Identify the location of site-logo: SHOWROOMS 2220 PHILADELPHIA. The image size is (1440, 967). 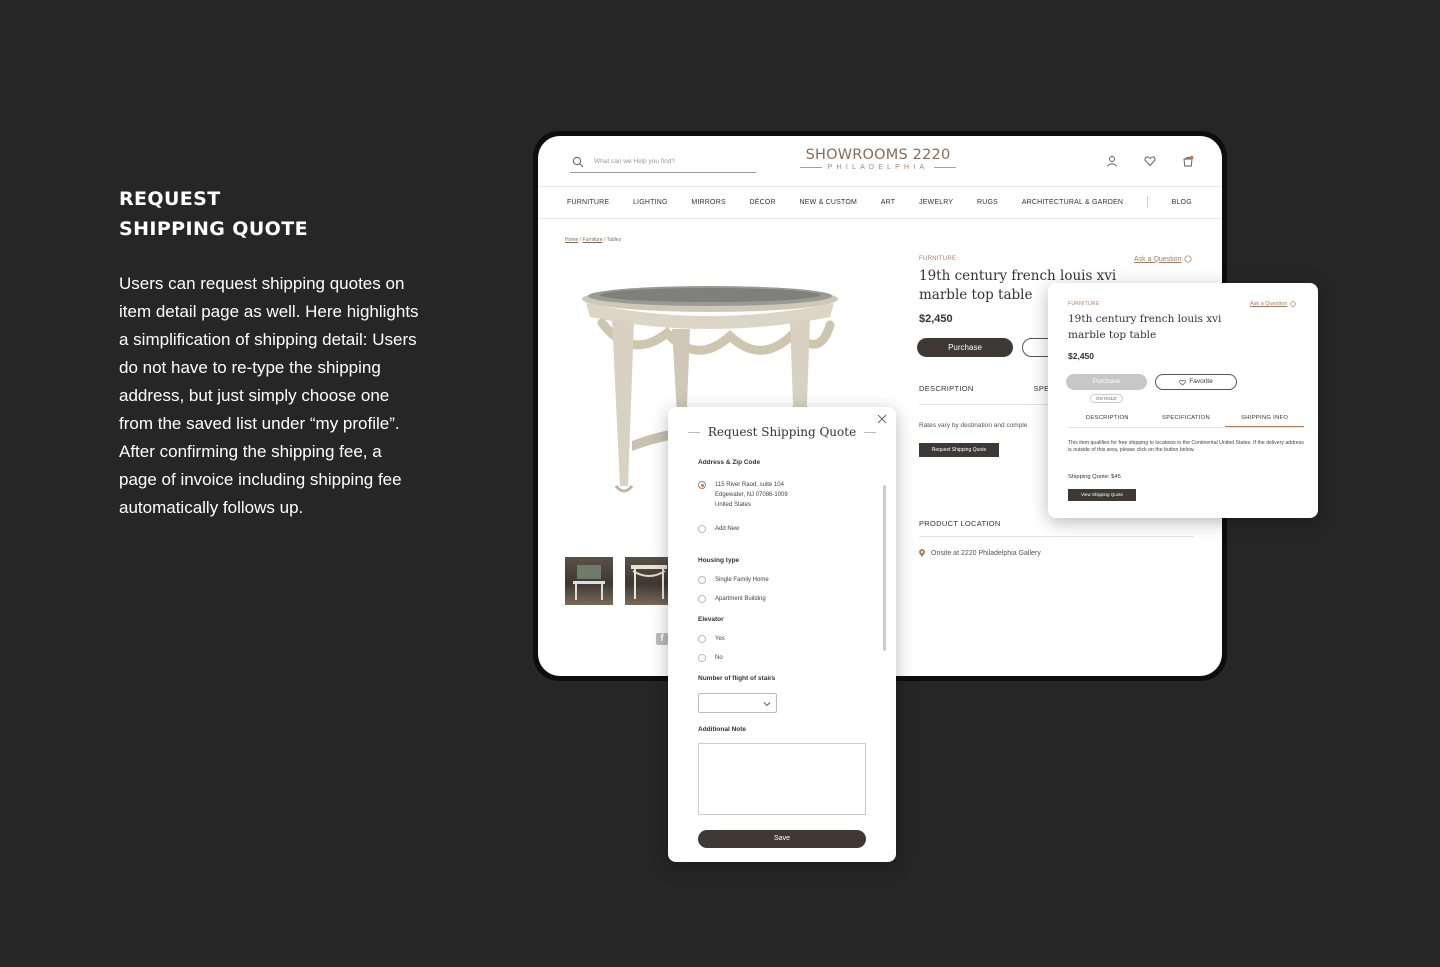
(878, 158).